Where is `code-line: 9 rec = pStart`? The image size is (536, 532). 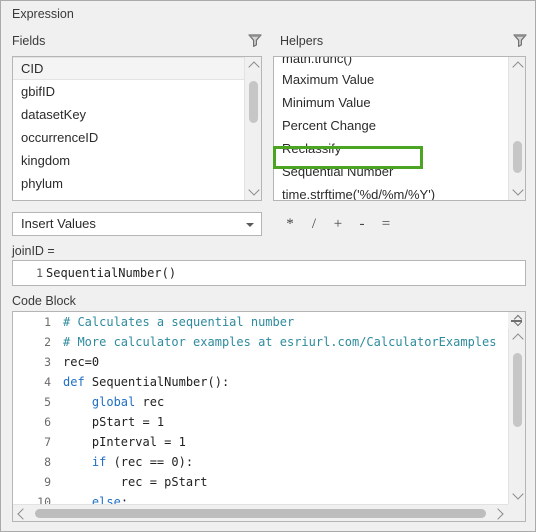
code-line: 9 rec = pStart is located at coordinates (260, 482).